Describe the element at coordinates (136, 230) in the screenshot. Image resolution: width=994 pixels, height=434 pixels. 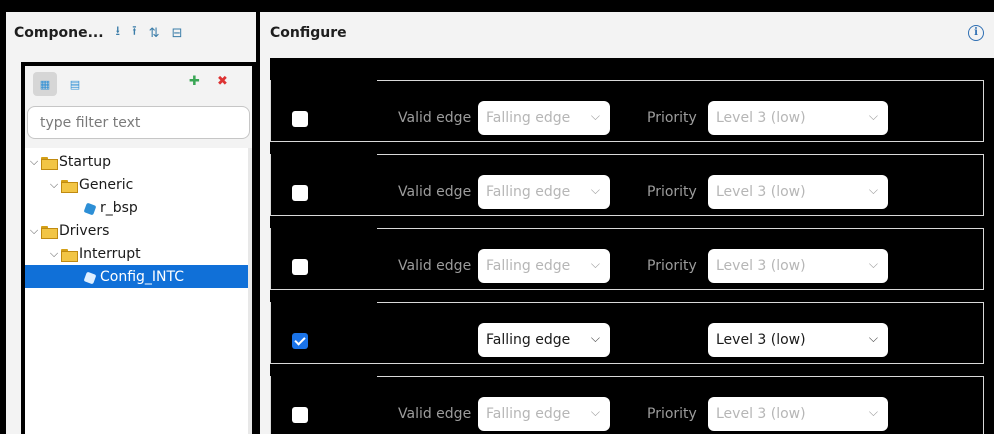
I see `tree-item-drivers: ⌵ Drivers` at that location.